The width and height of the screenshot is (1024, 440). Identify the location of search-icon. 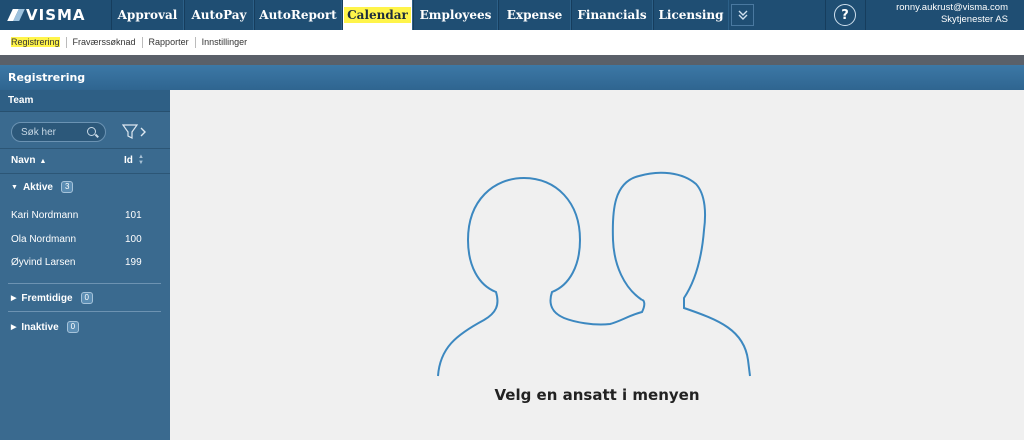
(91, 131).